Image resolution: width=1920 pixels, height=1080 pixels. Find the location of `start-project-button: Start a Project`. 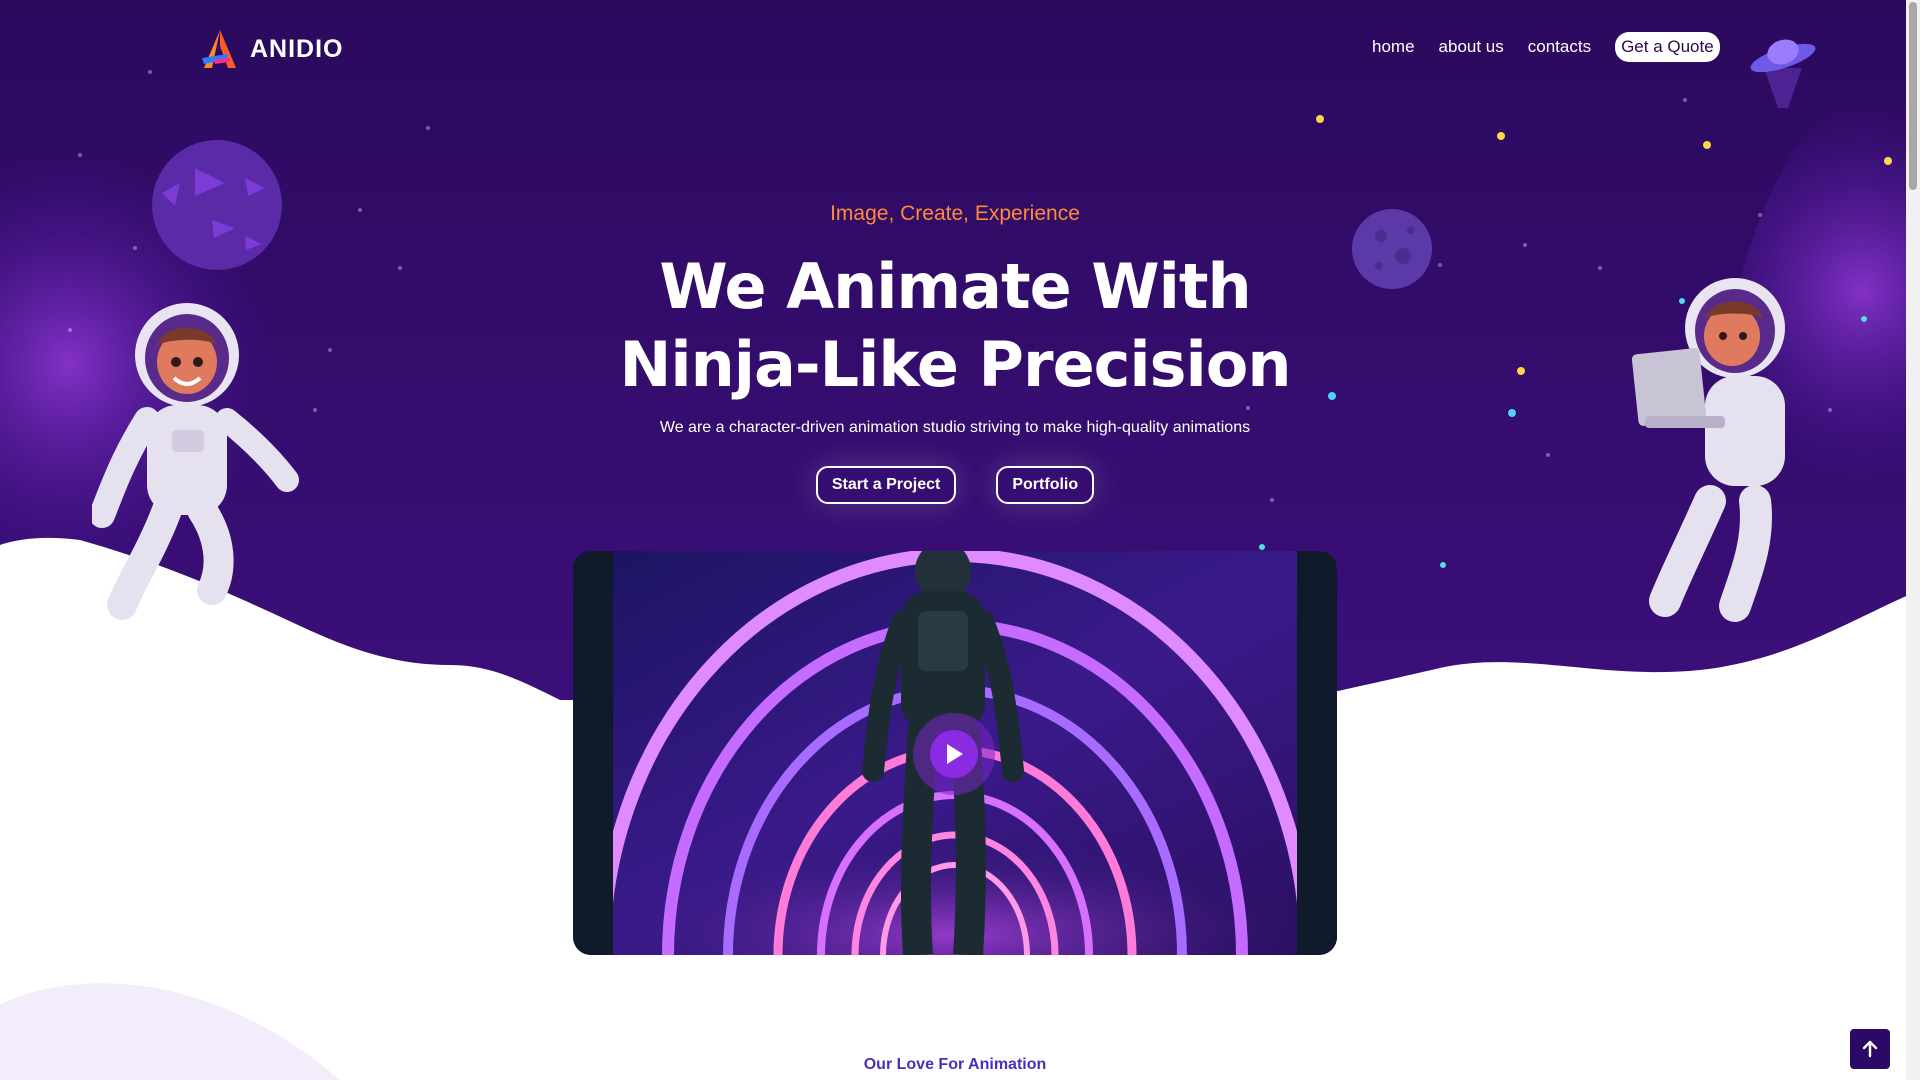

start-project-button: Start a Project is located at coordinates (886, 485).